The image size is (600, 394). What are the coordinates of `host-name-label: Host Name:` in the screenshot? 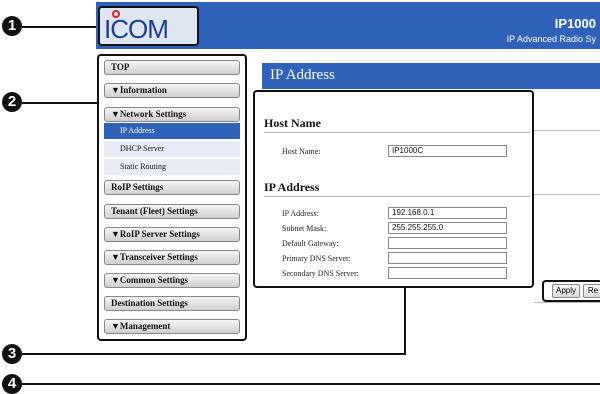 It's located at (301, 151).